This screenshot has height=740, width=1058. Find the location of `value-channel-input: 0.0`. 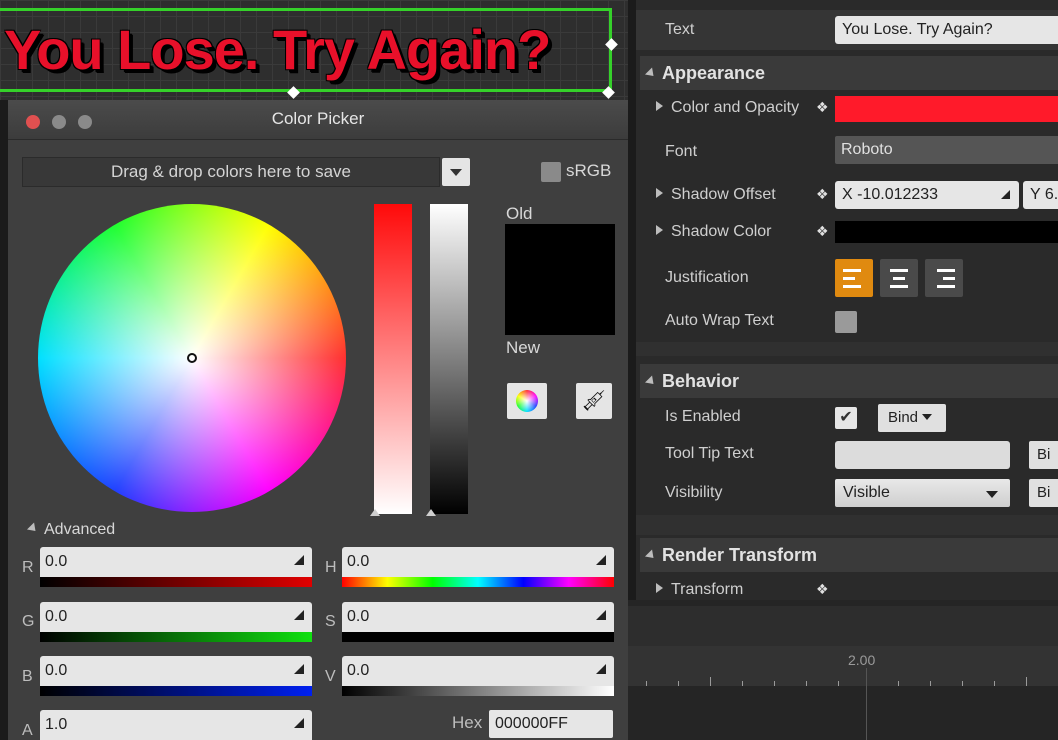

value-channel-input: 0.0 is located at coordinates (478, 671).